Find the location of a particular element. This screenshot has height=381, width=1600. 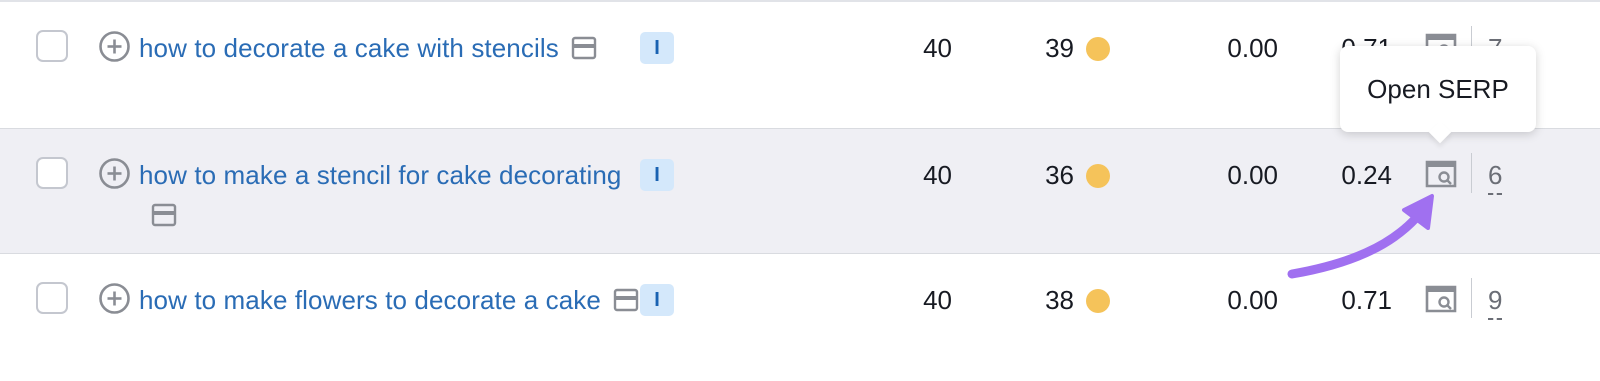

kd-value: 36 is located at coordinates (1059, 175).